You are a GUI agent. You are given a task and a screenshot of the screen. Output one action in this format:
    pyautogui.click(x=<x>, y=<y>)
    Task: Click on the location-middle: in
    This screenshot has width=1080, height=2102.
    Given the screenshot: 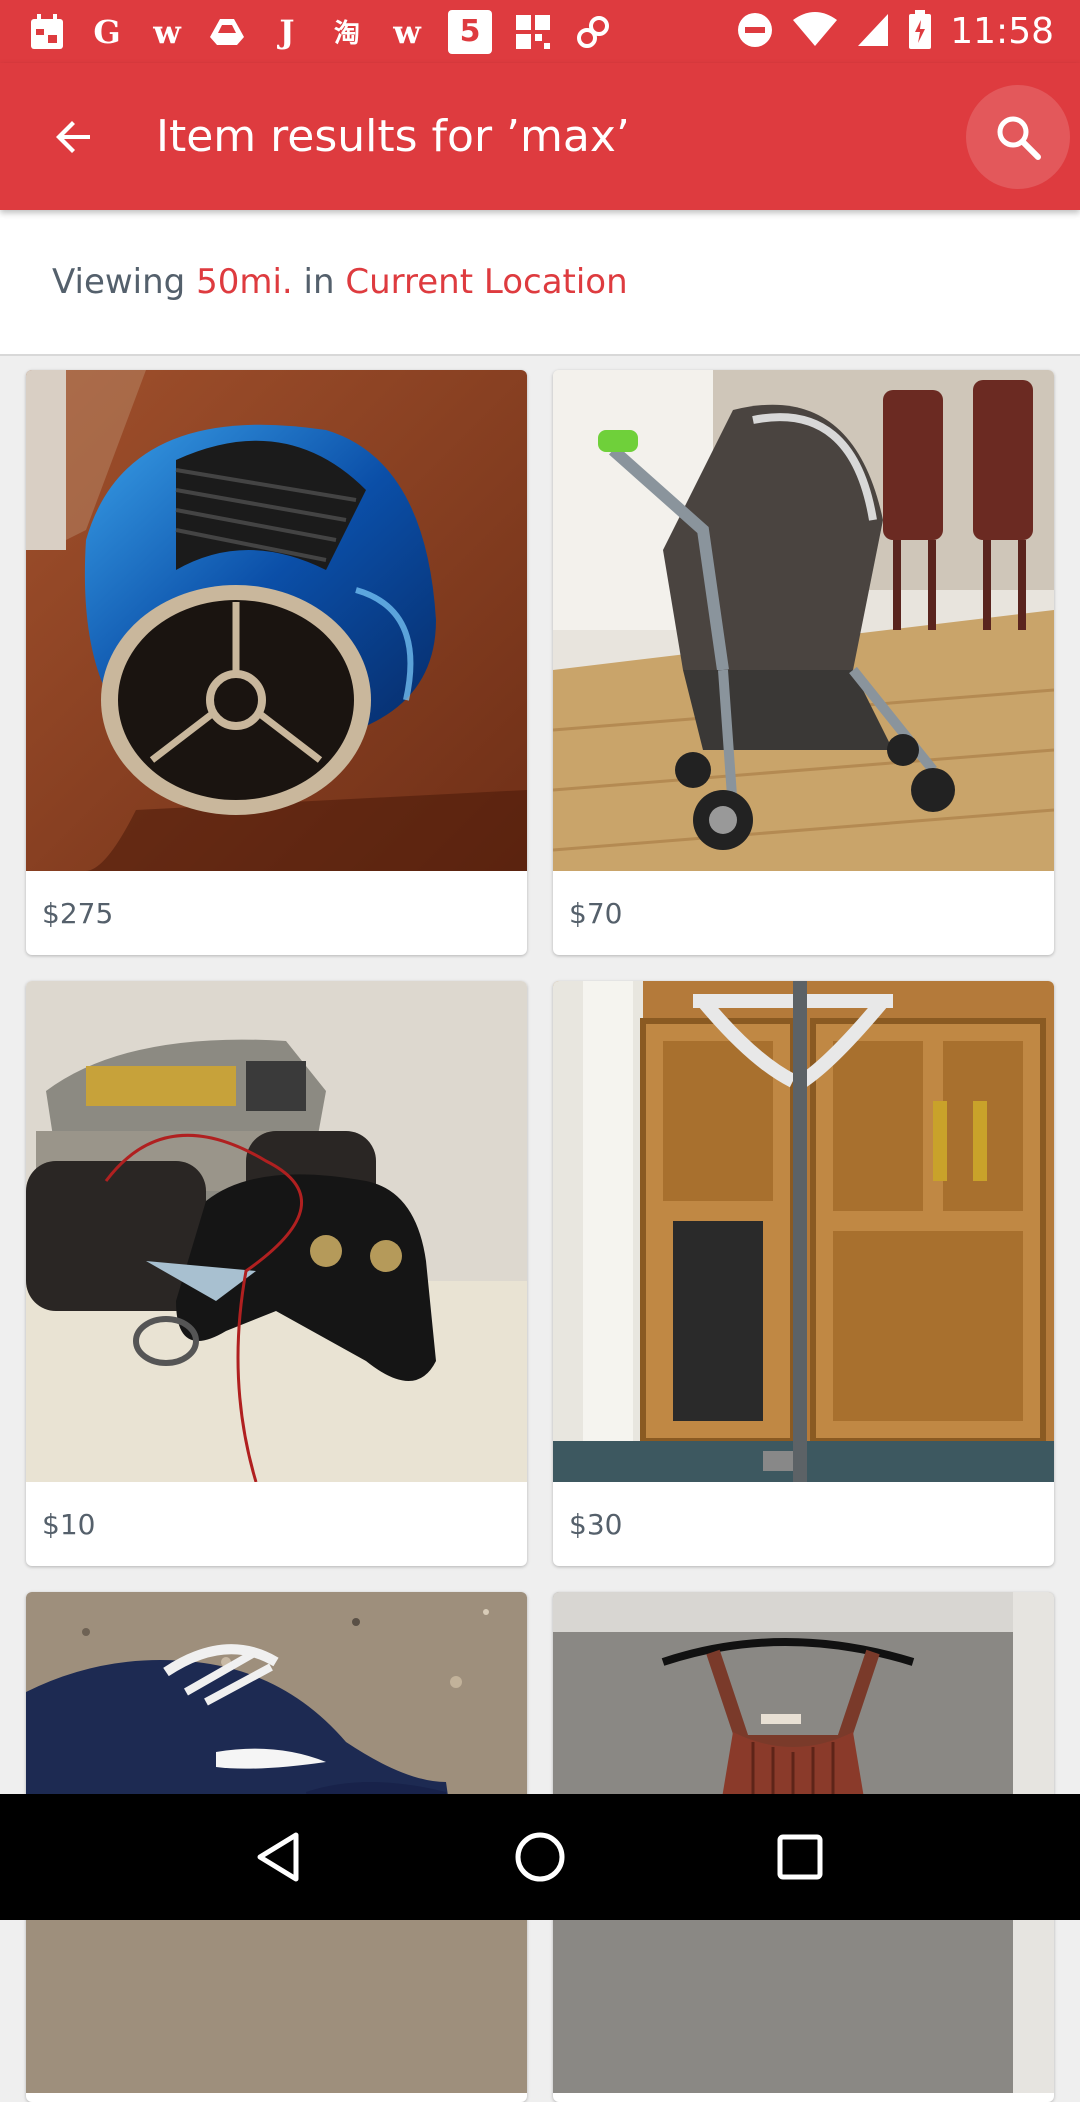 What is the action you would take?
    pyautogui.click(x=319, y=282)
    